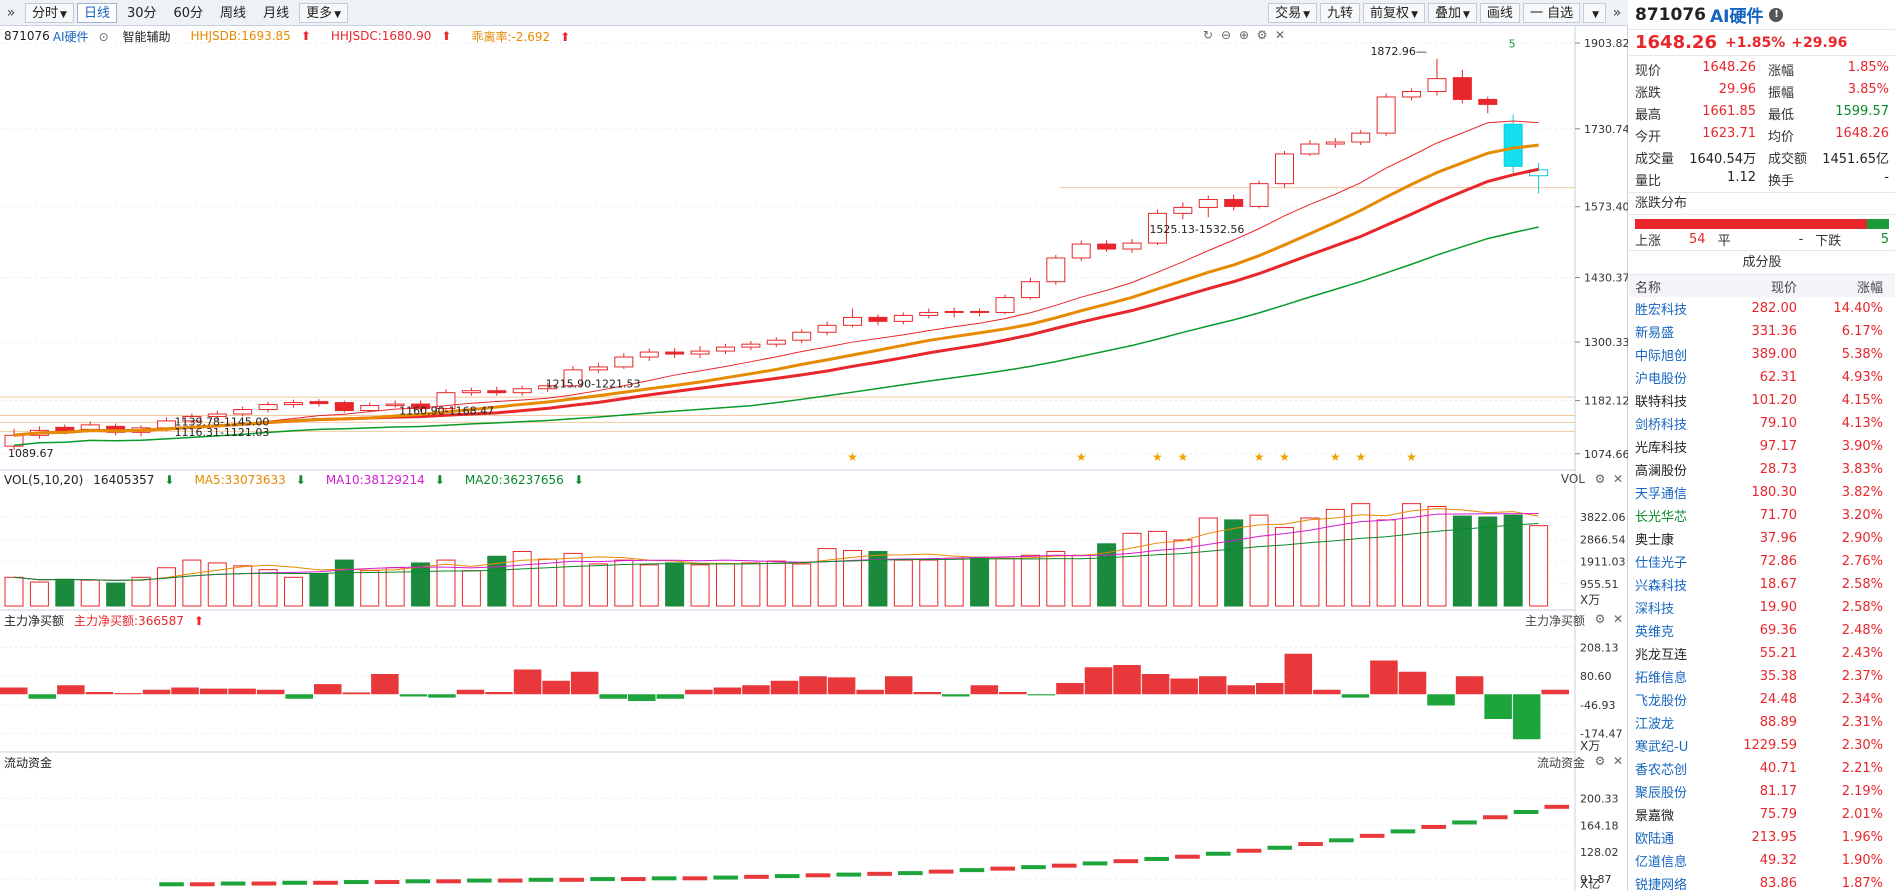 The image size is (1895, 891). I want to click on constituent-name: 香农芯创, so click(1661, 770).